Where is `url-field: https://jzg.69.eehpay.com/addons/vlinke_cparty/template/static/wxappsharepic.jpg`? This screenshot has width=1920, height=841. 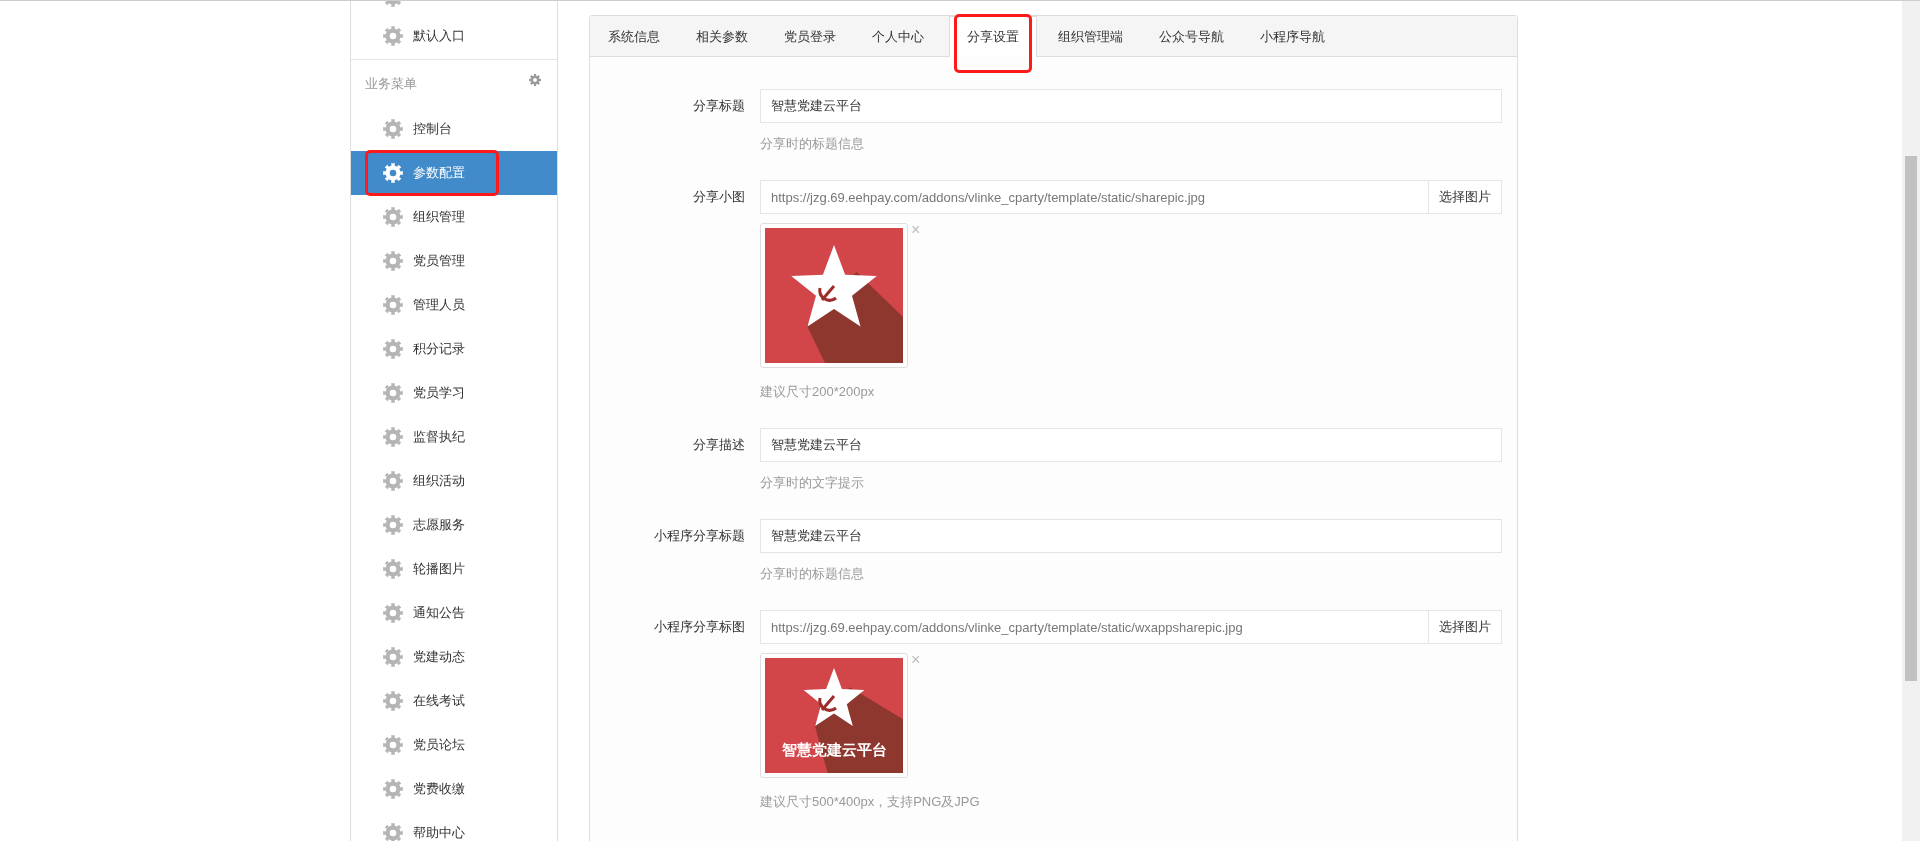
url-field: https://jzg.69.eehpay.com/addons/vlinke_cparty/template/static/wxappsharepic.jpg is located at coordinates (1094, 627).